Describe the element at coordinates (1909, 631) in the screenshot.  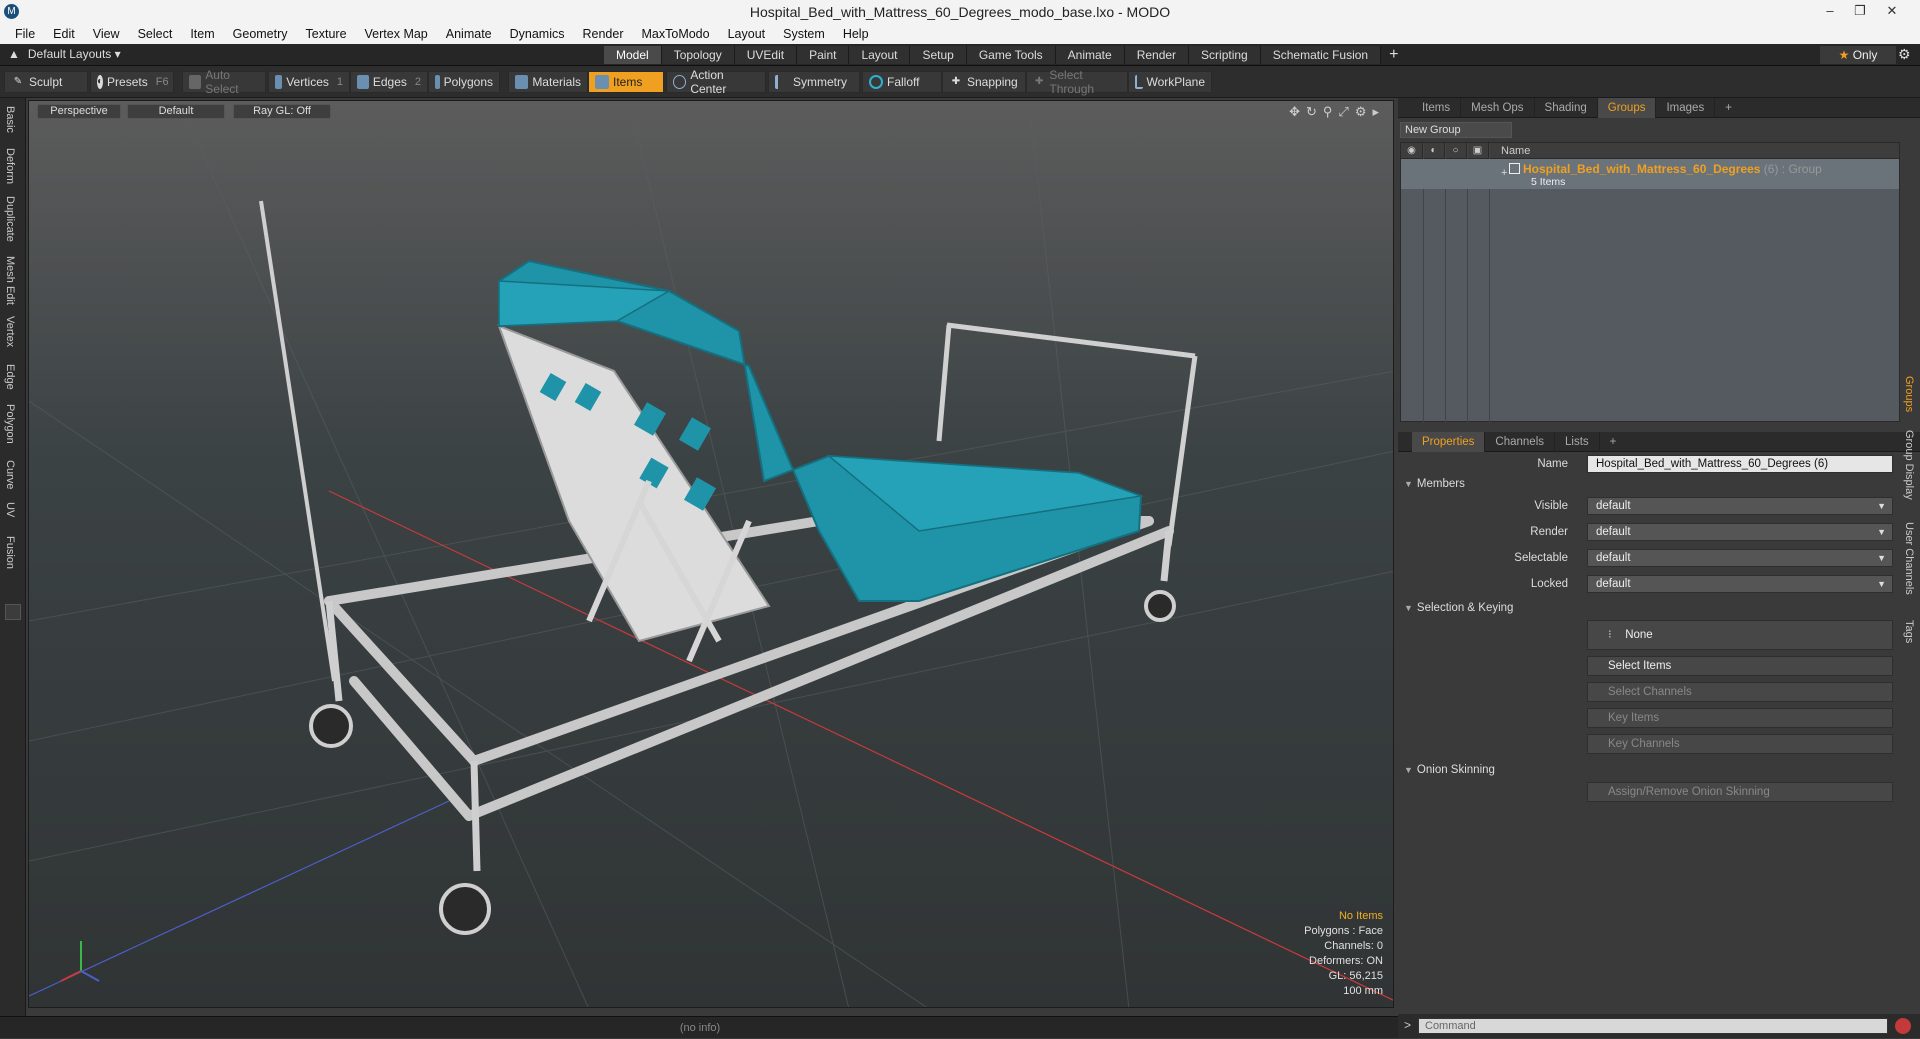
I see `side-tab-tags: Tags` at that location.